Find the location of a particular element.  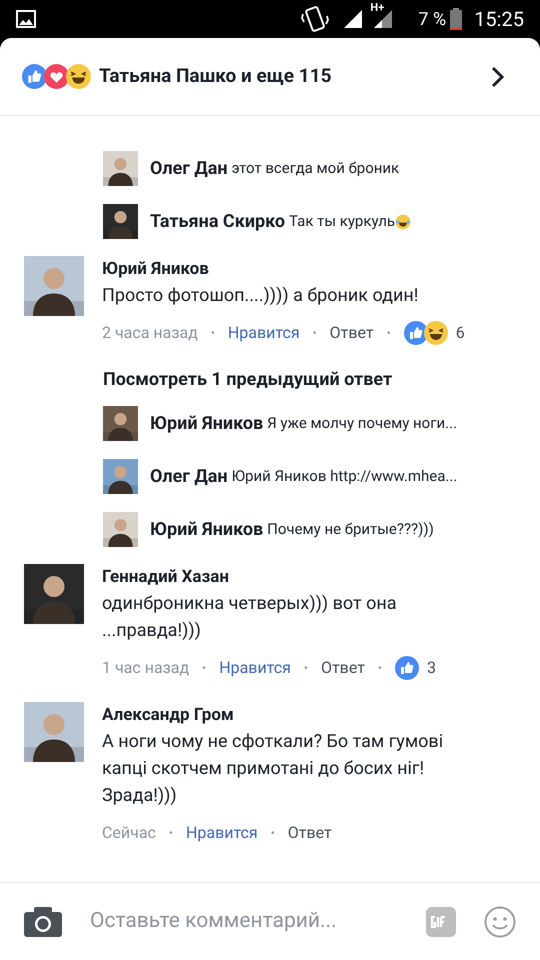

emoji-icon is located at coordinates (500, 922).